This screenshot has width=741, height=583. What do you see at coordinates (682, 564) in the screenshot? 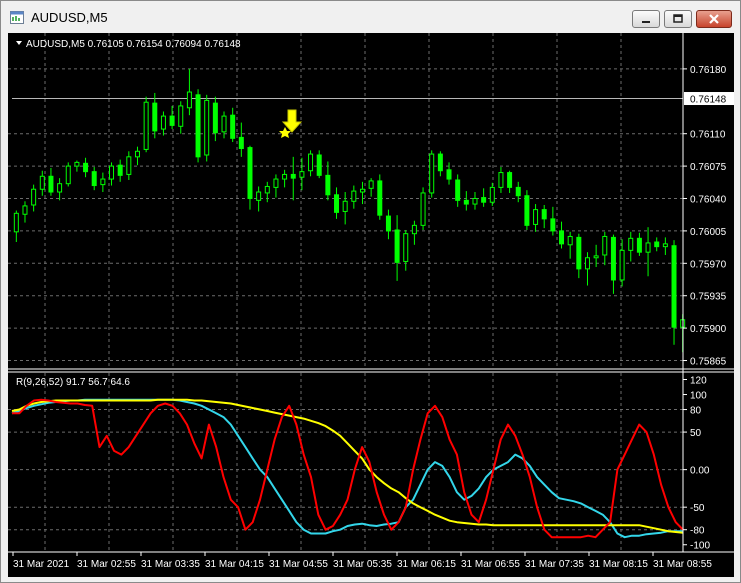
I see `time-tick-label: 31 Mar 08:55` at bounding box center [682, 564].